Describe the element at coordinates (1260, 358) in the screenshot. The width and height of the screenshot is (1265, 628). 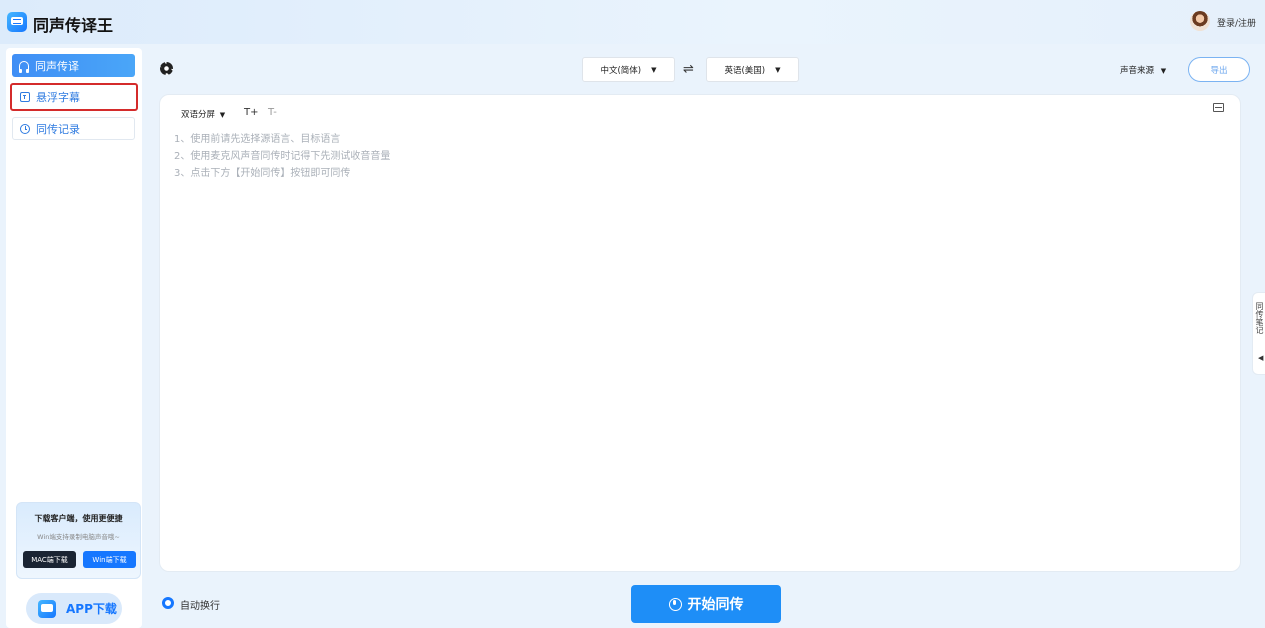
I see `arrow-left-icon: ◀` at that location.